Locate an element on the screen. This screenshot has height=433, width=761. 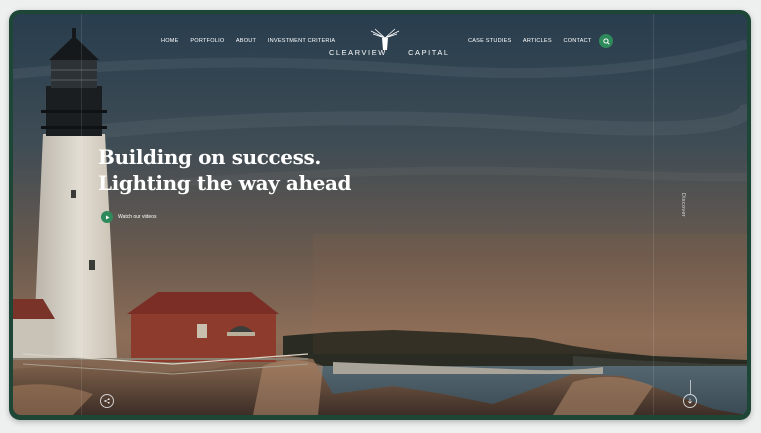
share-icon is located at coordinates (107, 401).